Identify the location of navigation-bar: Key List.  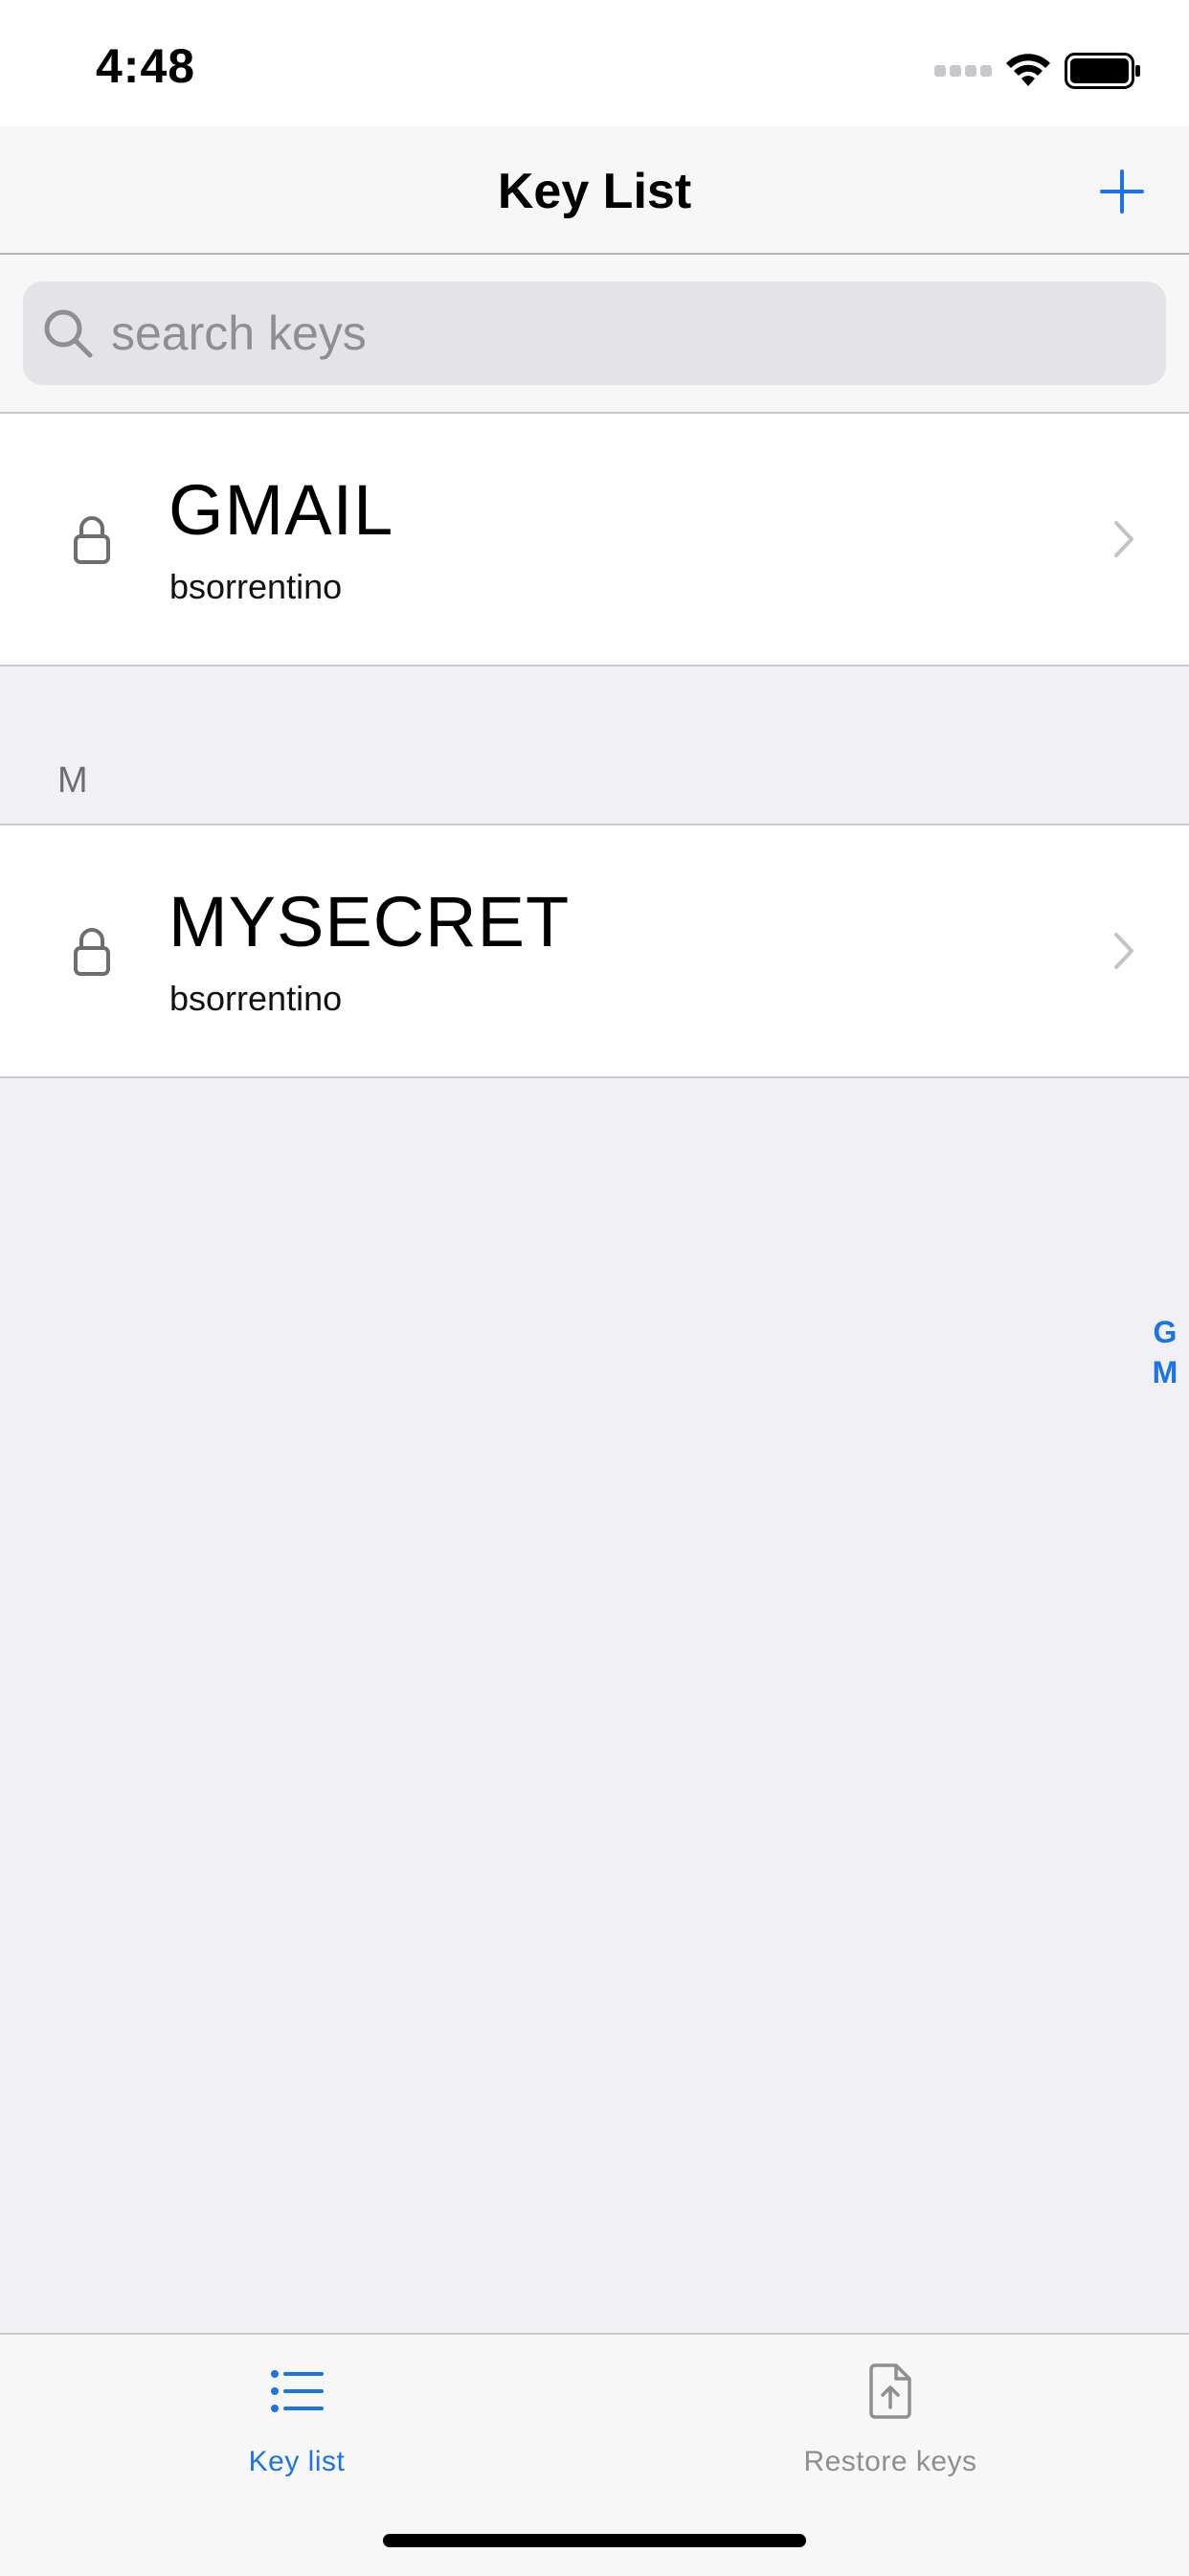
(594, 190).